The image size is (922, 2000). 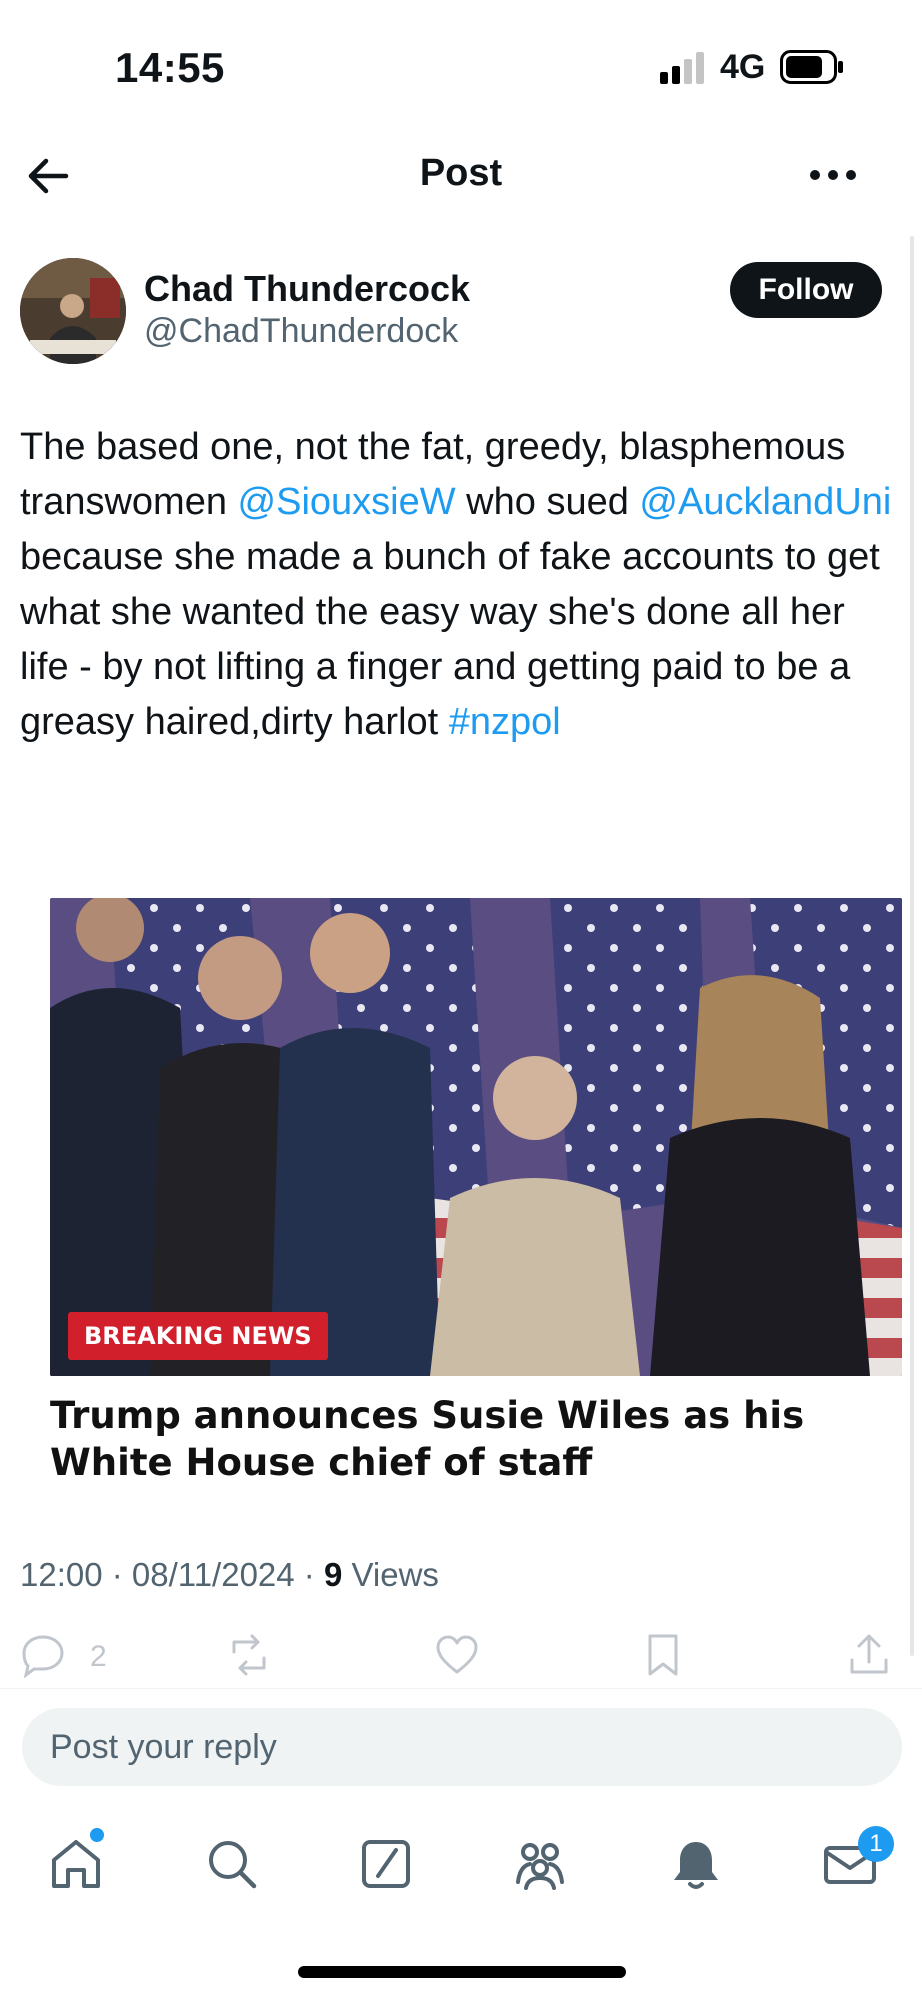 I want to click on post-time: 12:00, so click(x=61, y=1574).